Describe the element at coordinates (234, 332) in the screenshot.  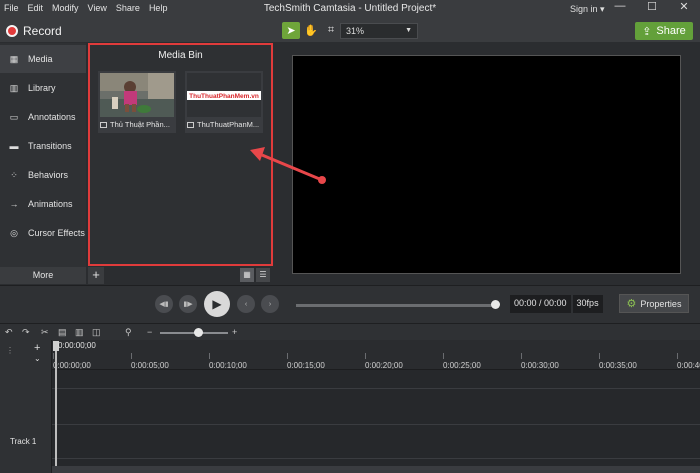
I see `zoom-in-icon: +` at that location.